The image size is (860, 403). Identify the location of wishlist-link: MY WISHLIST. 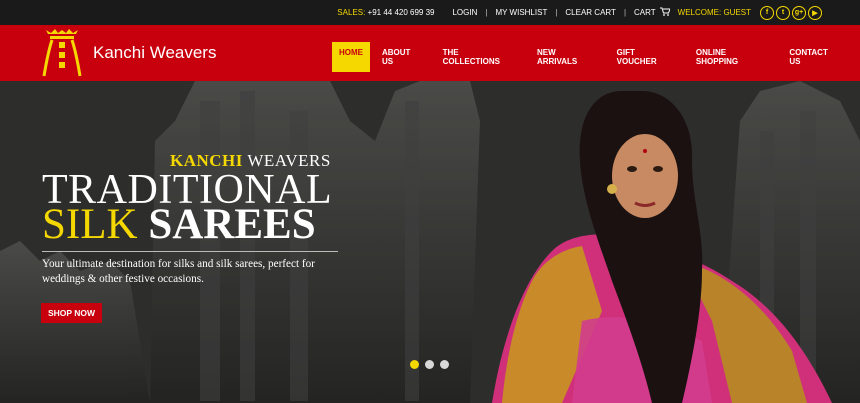
(521, 12).